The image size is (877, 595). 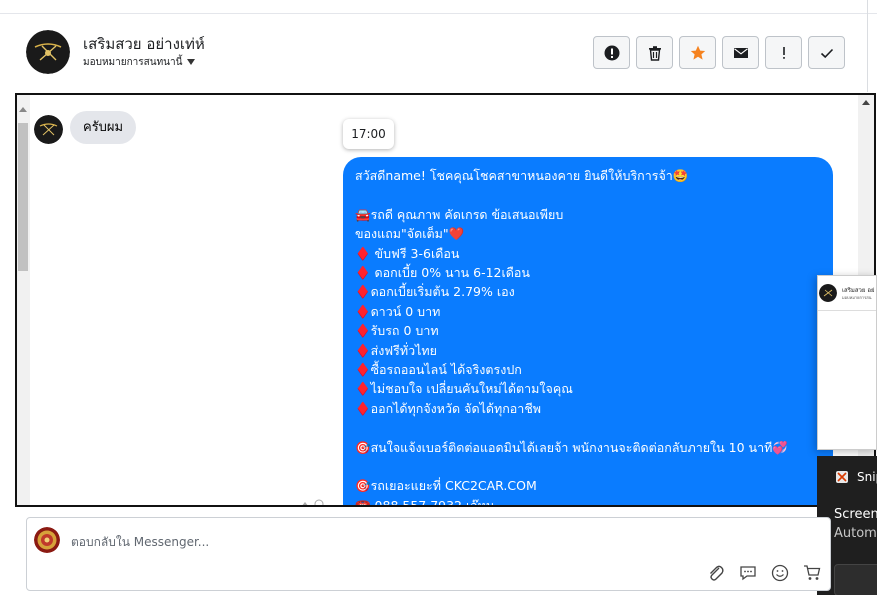 I want to click on message-reaction-icons, so click(x=312, y=503).